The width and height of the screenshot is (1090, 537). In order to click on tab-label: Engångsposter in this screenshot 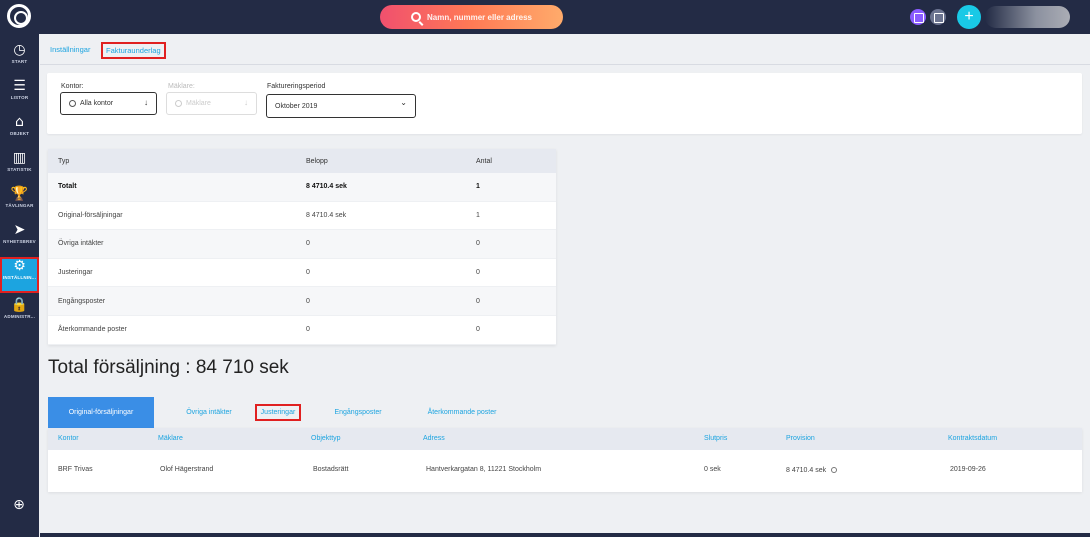, I will do `click(358, 412)`.